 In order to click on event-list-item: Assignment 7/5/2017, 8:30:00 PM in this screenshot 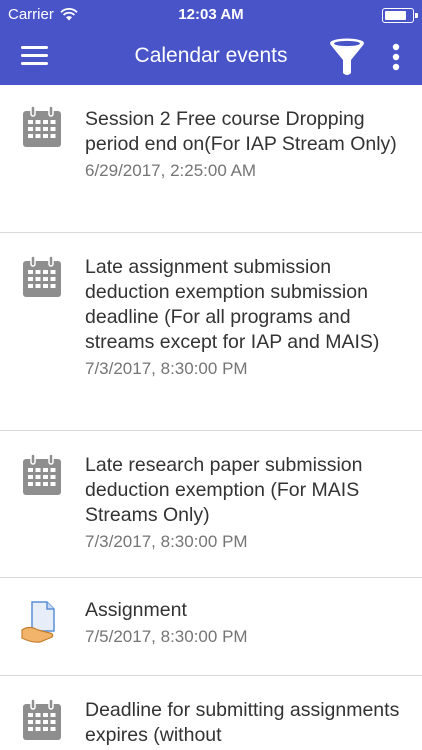, I will do `click(211, 627)`.